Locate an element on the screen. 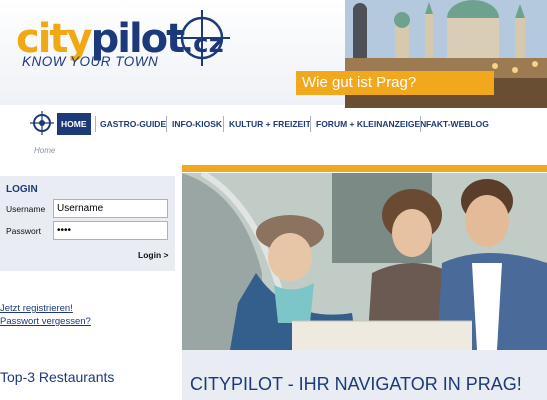  nav-item-forum-kleinanzeigen: FORUM + KLEINANZEIGEN is located at coordinates (371, 124).